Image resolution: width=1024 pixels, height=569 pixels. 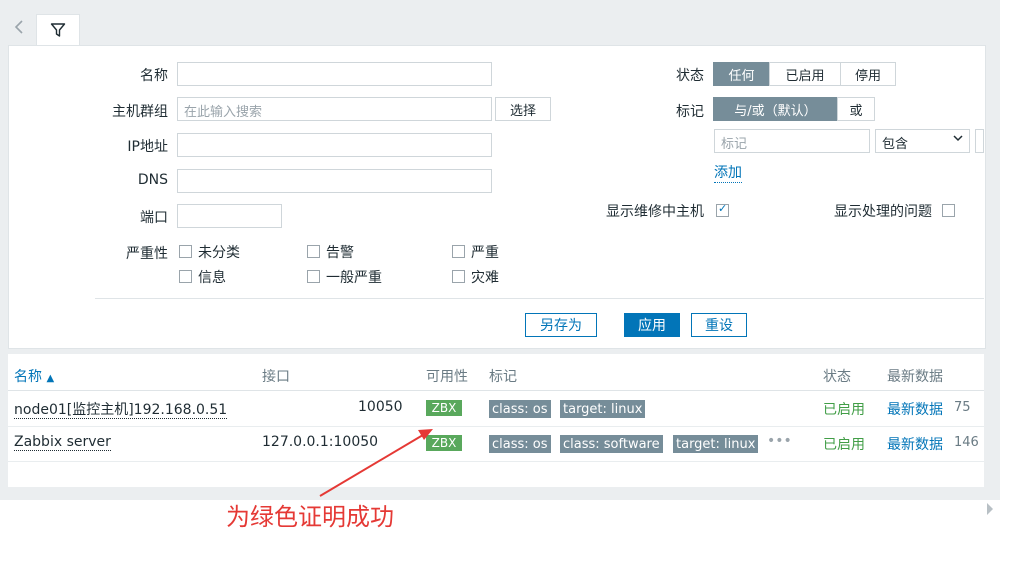 I want to click on annotation-text: 为绿色证明成功, so click(x=310, y=517).